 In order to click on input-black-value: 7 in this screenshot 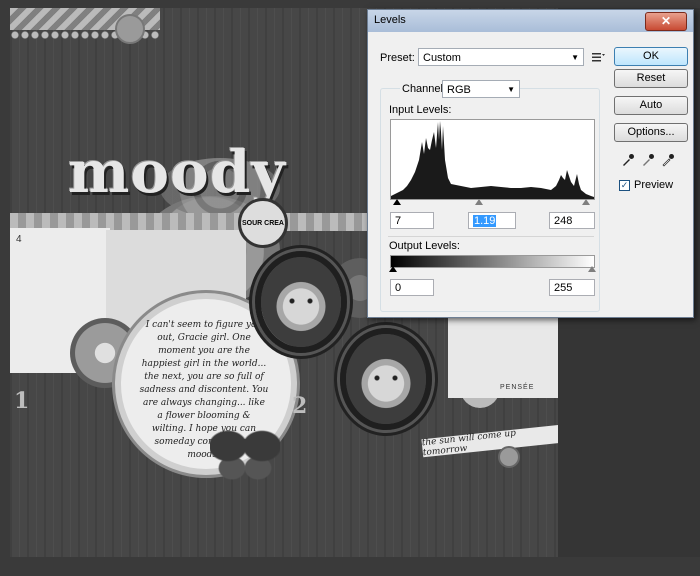, I will do `click(398, 221)`.